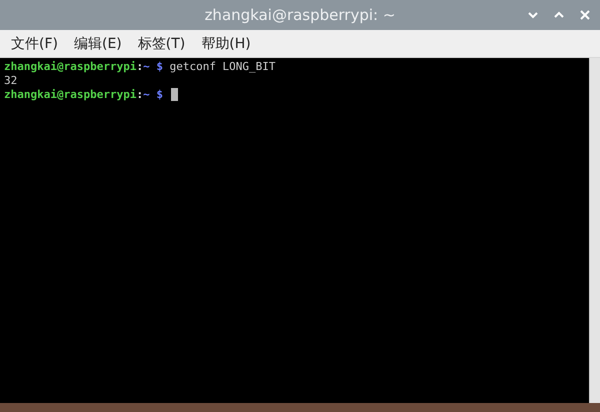  I want to click on menu-item: 编辑(E), so click(97, 43).